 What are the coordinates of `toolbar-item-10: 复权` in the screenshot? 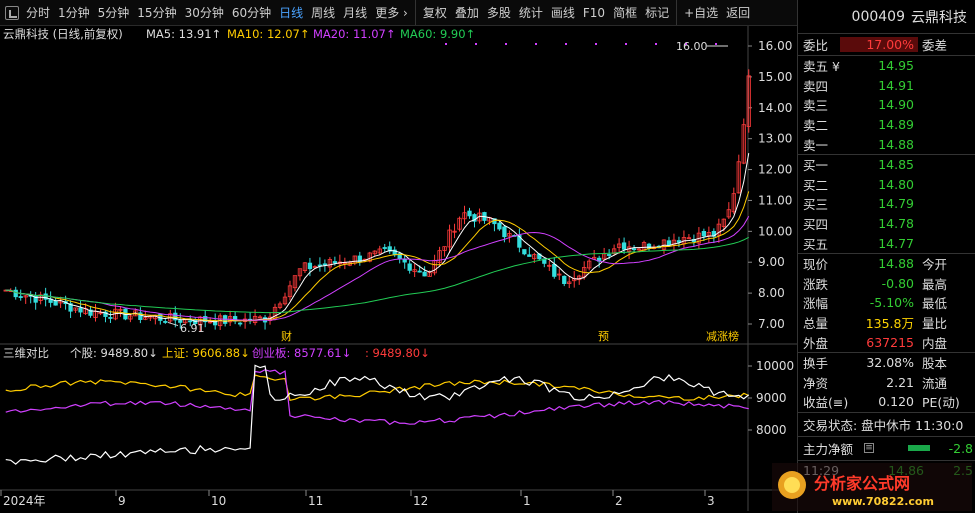 It's located at (432, 12).